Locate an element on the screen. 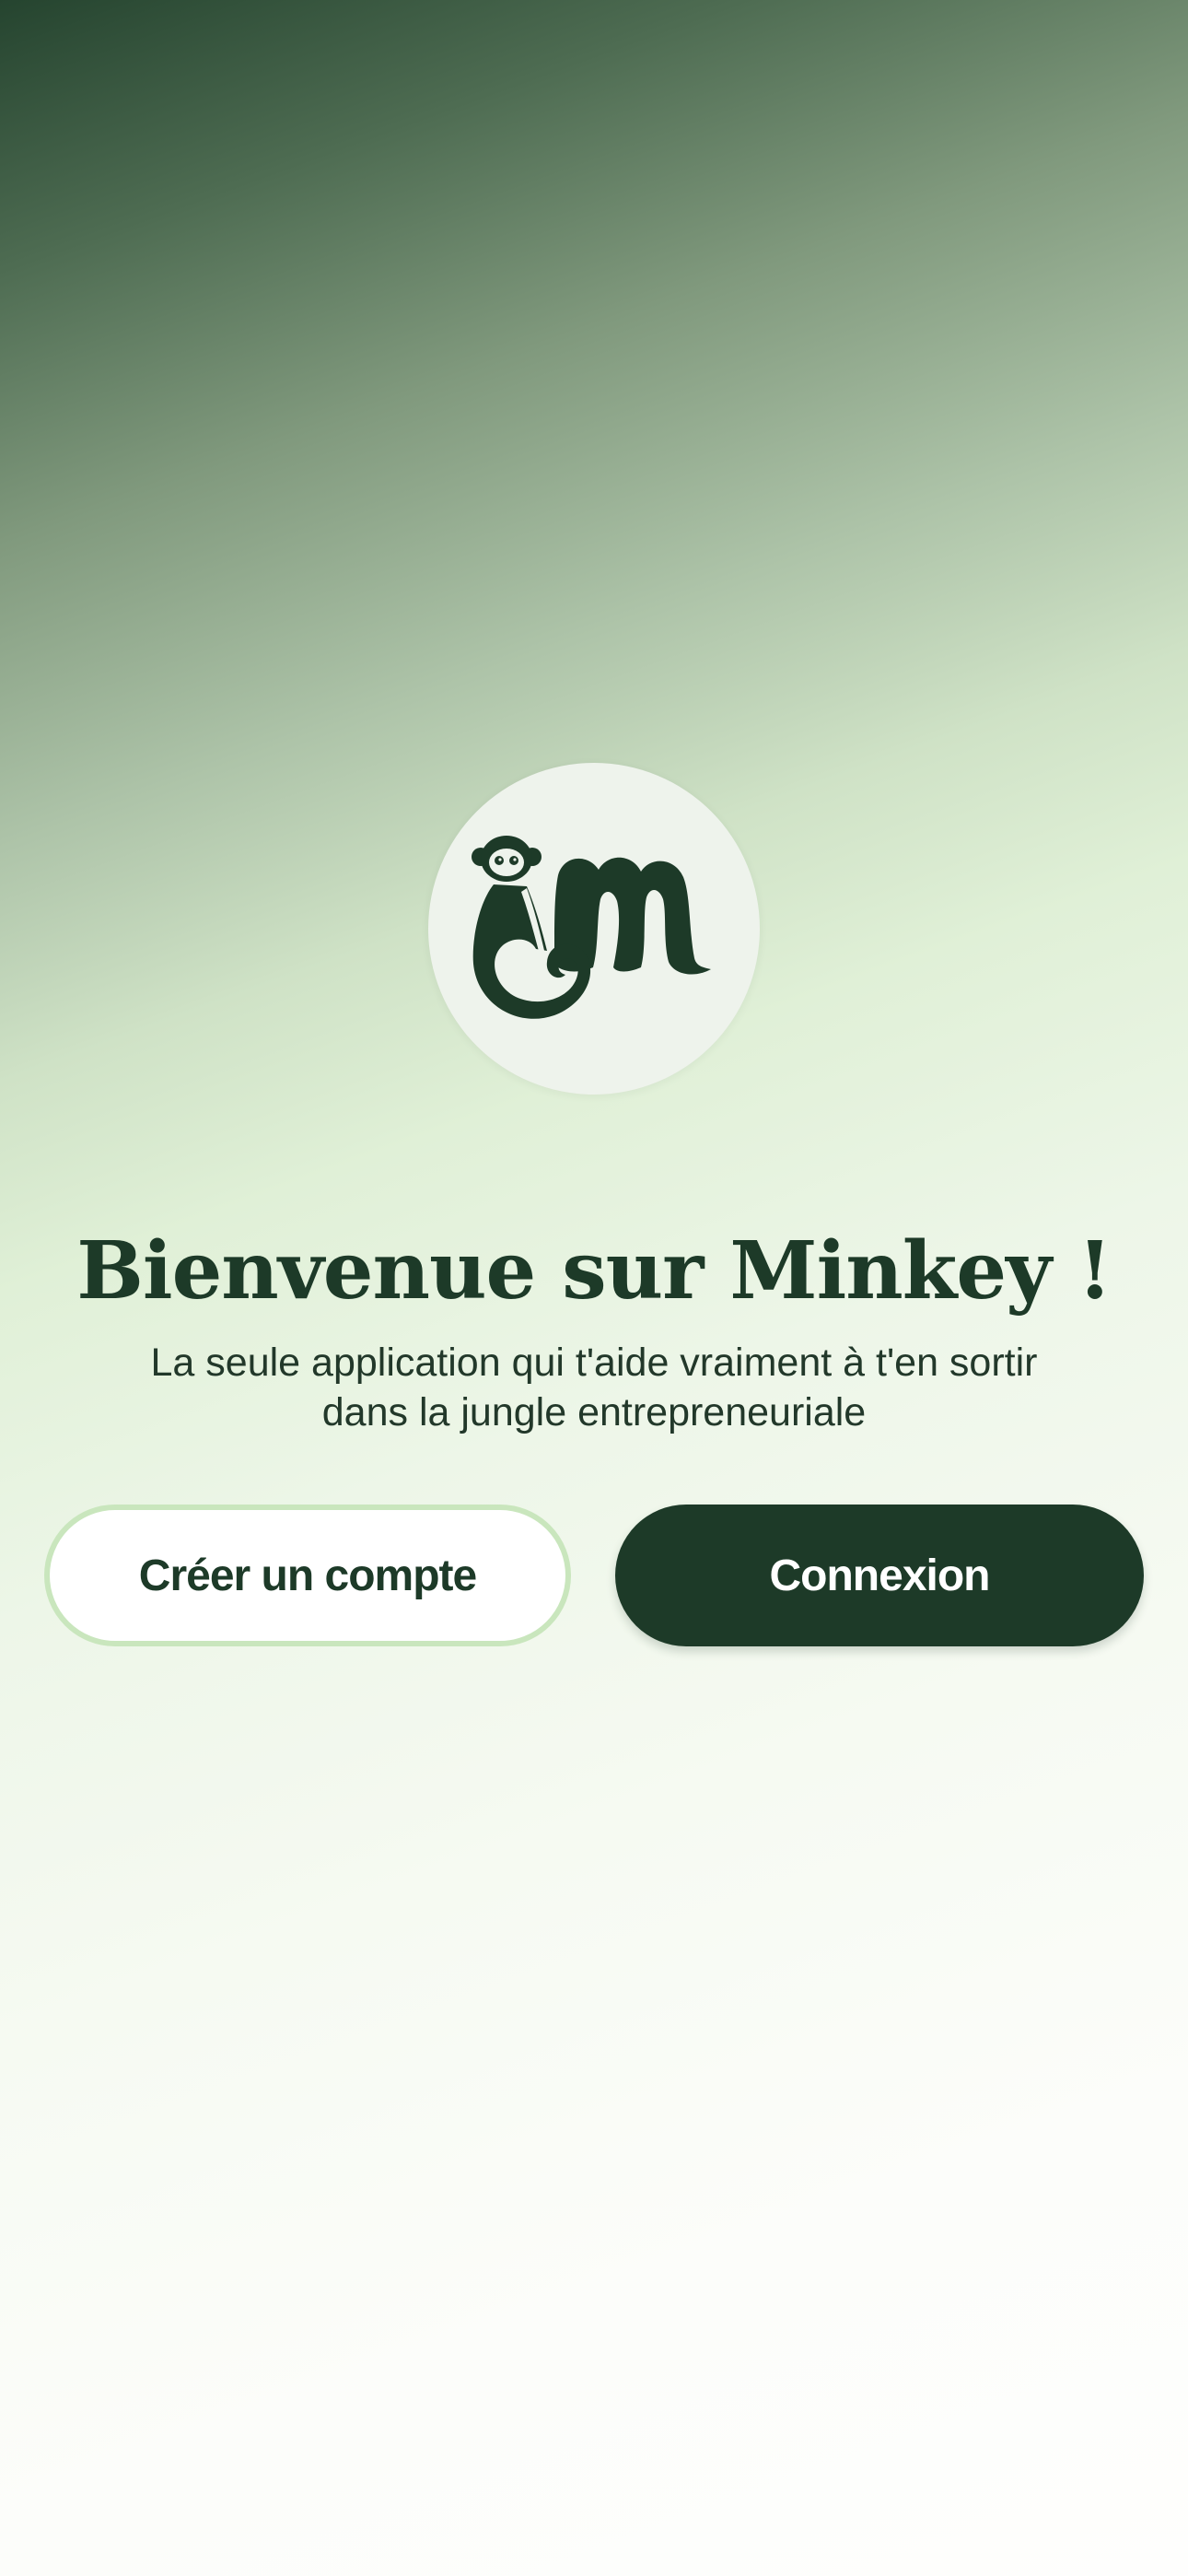 The width and height of the screenshot is (1188, 2576). app-logo is located at coordinates (594, 929).